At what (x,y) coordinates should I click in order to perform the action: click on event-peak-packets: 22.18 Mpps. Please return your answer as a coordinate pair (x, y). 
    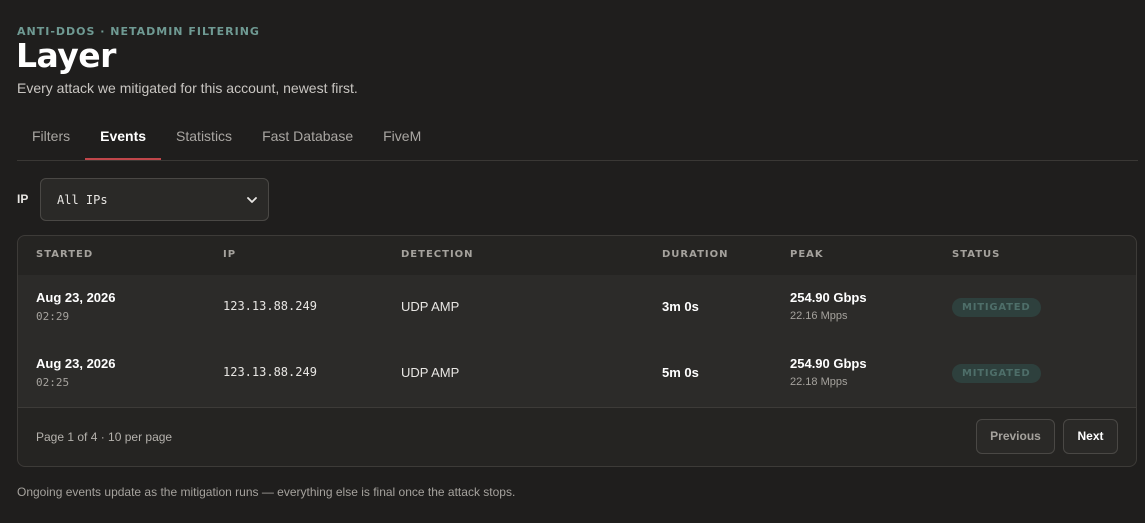
    Looking at the image, I should click on (819, 382).